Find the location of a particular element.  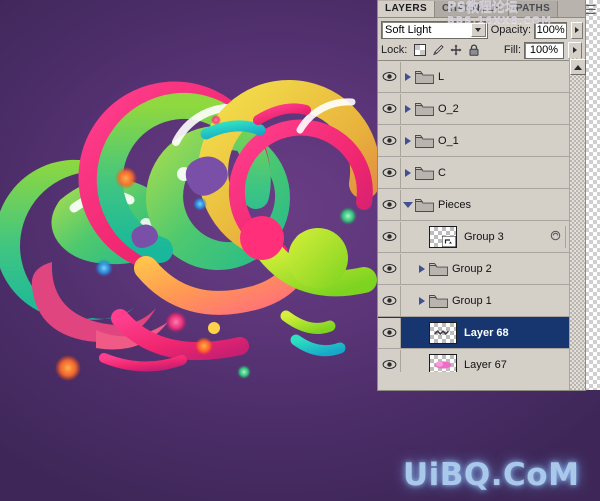

scroll-up-button is located at coordinates (578, 67).